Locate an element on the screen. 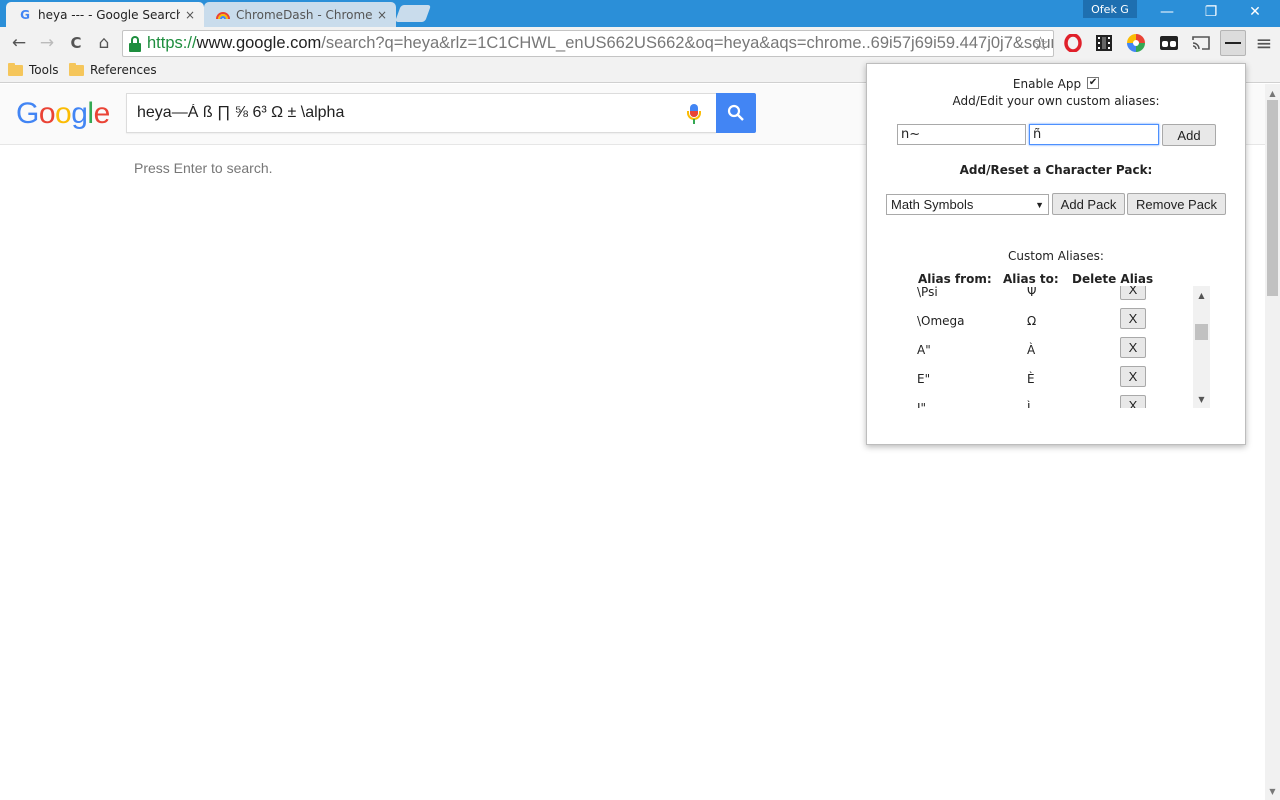 This screenshot has width=1280, height=800. chrome-rainbow-icon is located at coordinates (223, 15).